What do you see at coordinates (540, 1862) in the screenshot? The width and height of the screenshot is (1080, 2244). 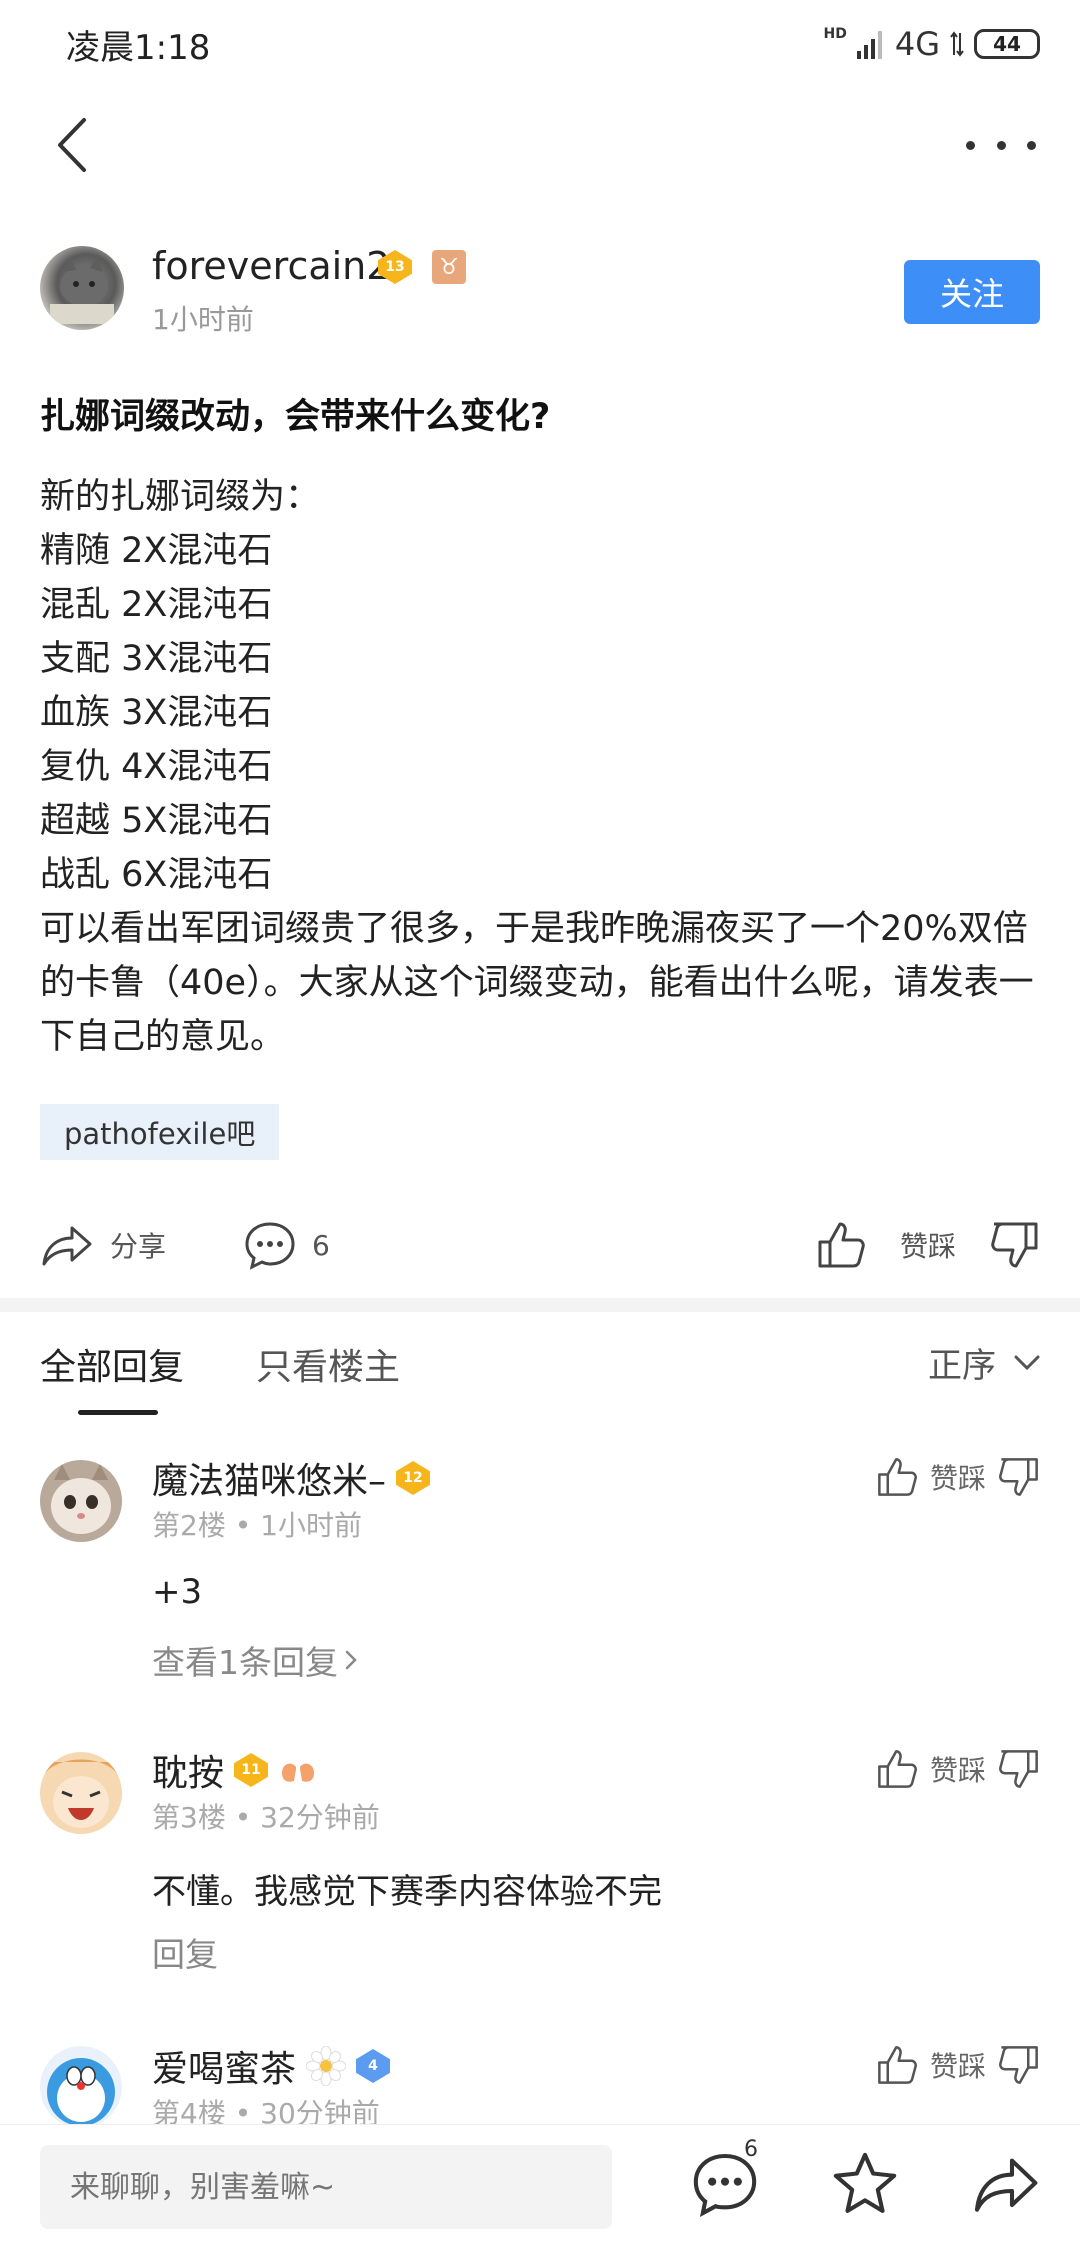 I see `comment-item: 耽按 11 第3楼 • 32分钟前 不懂。我感觉下赛季内容体验不完 回复 赞踩` at bounding box center [540, 1862].